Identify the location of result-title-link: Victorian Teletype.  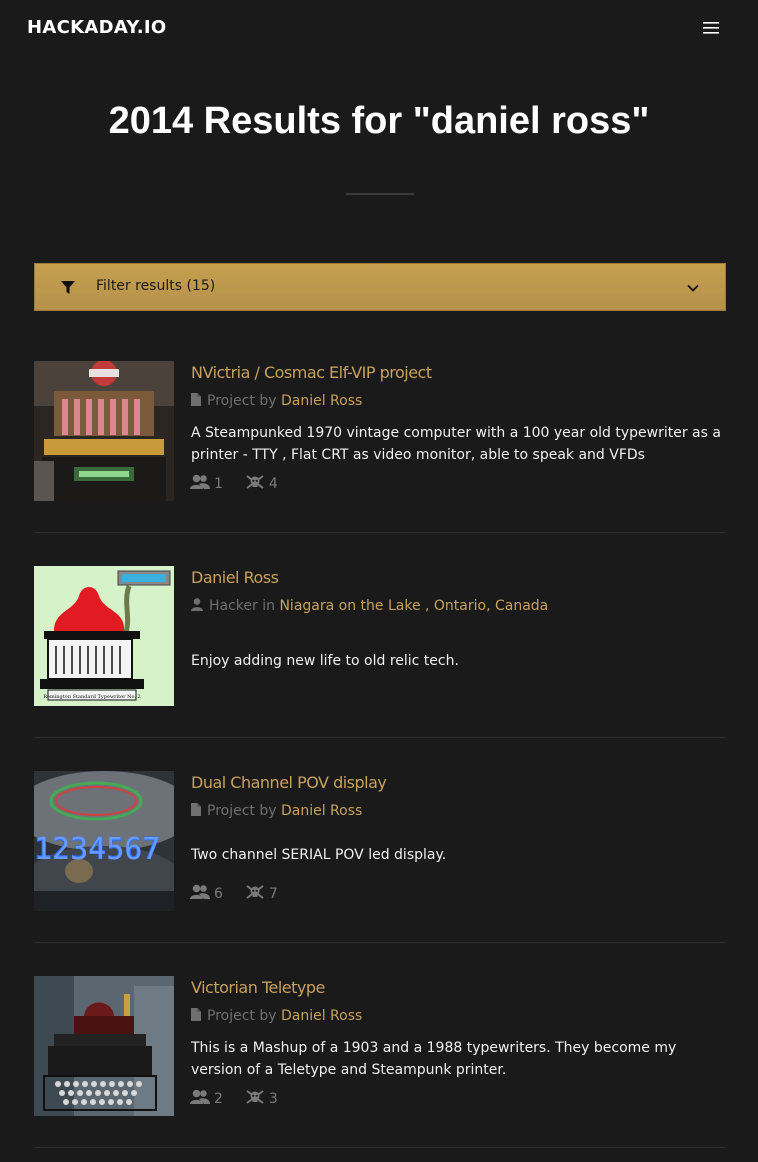
(258, 987).